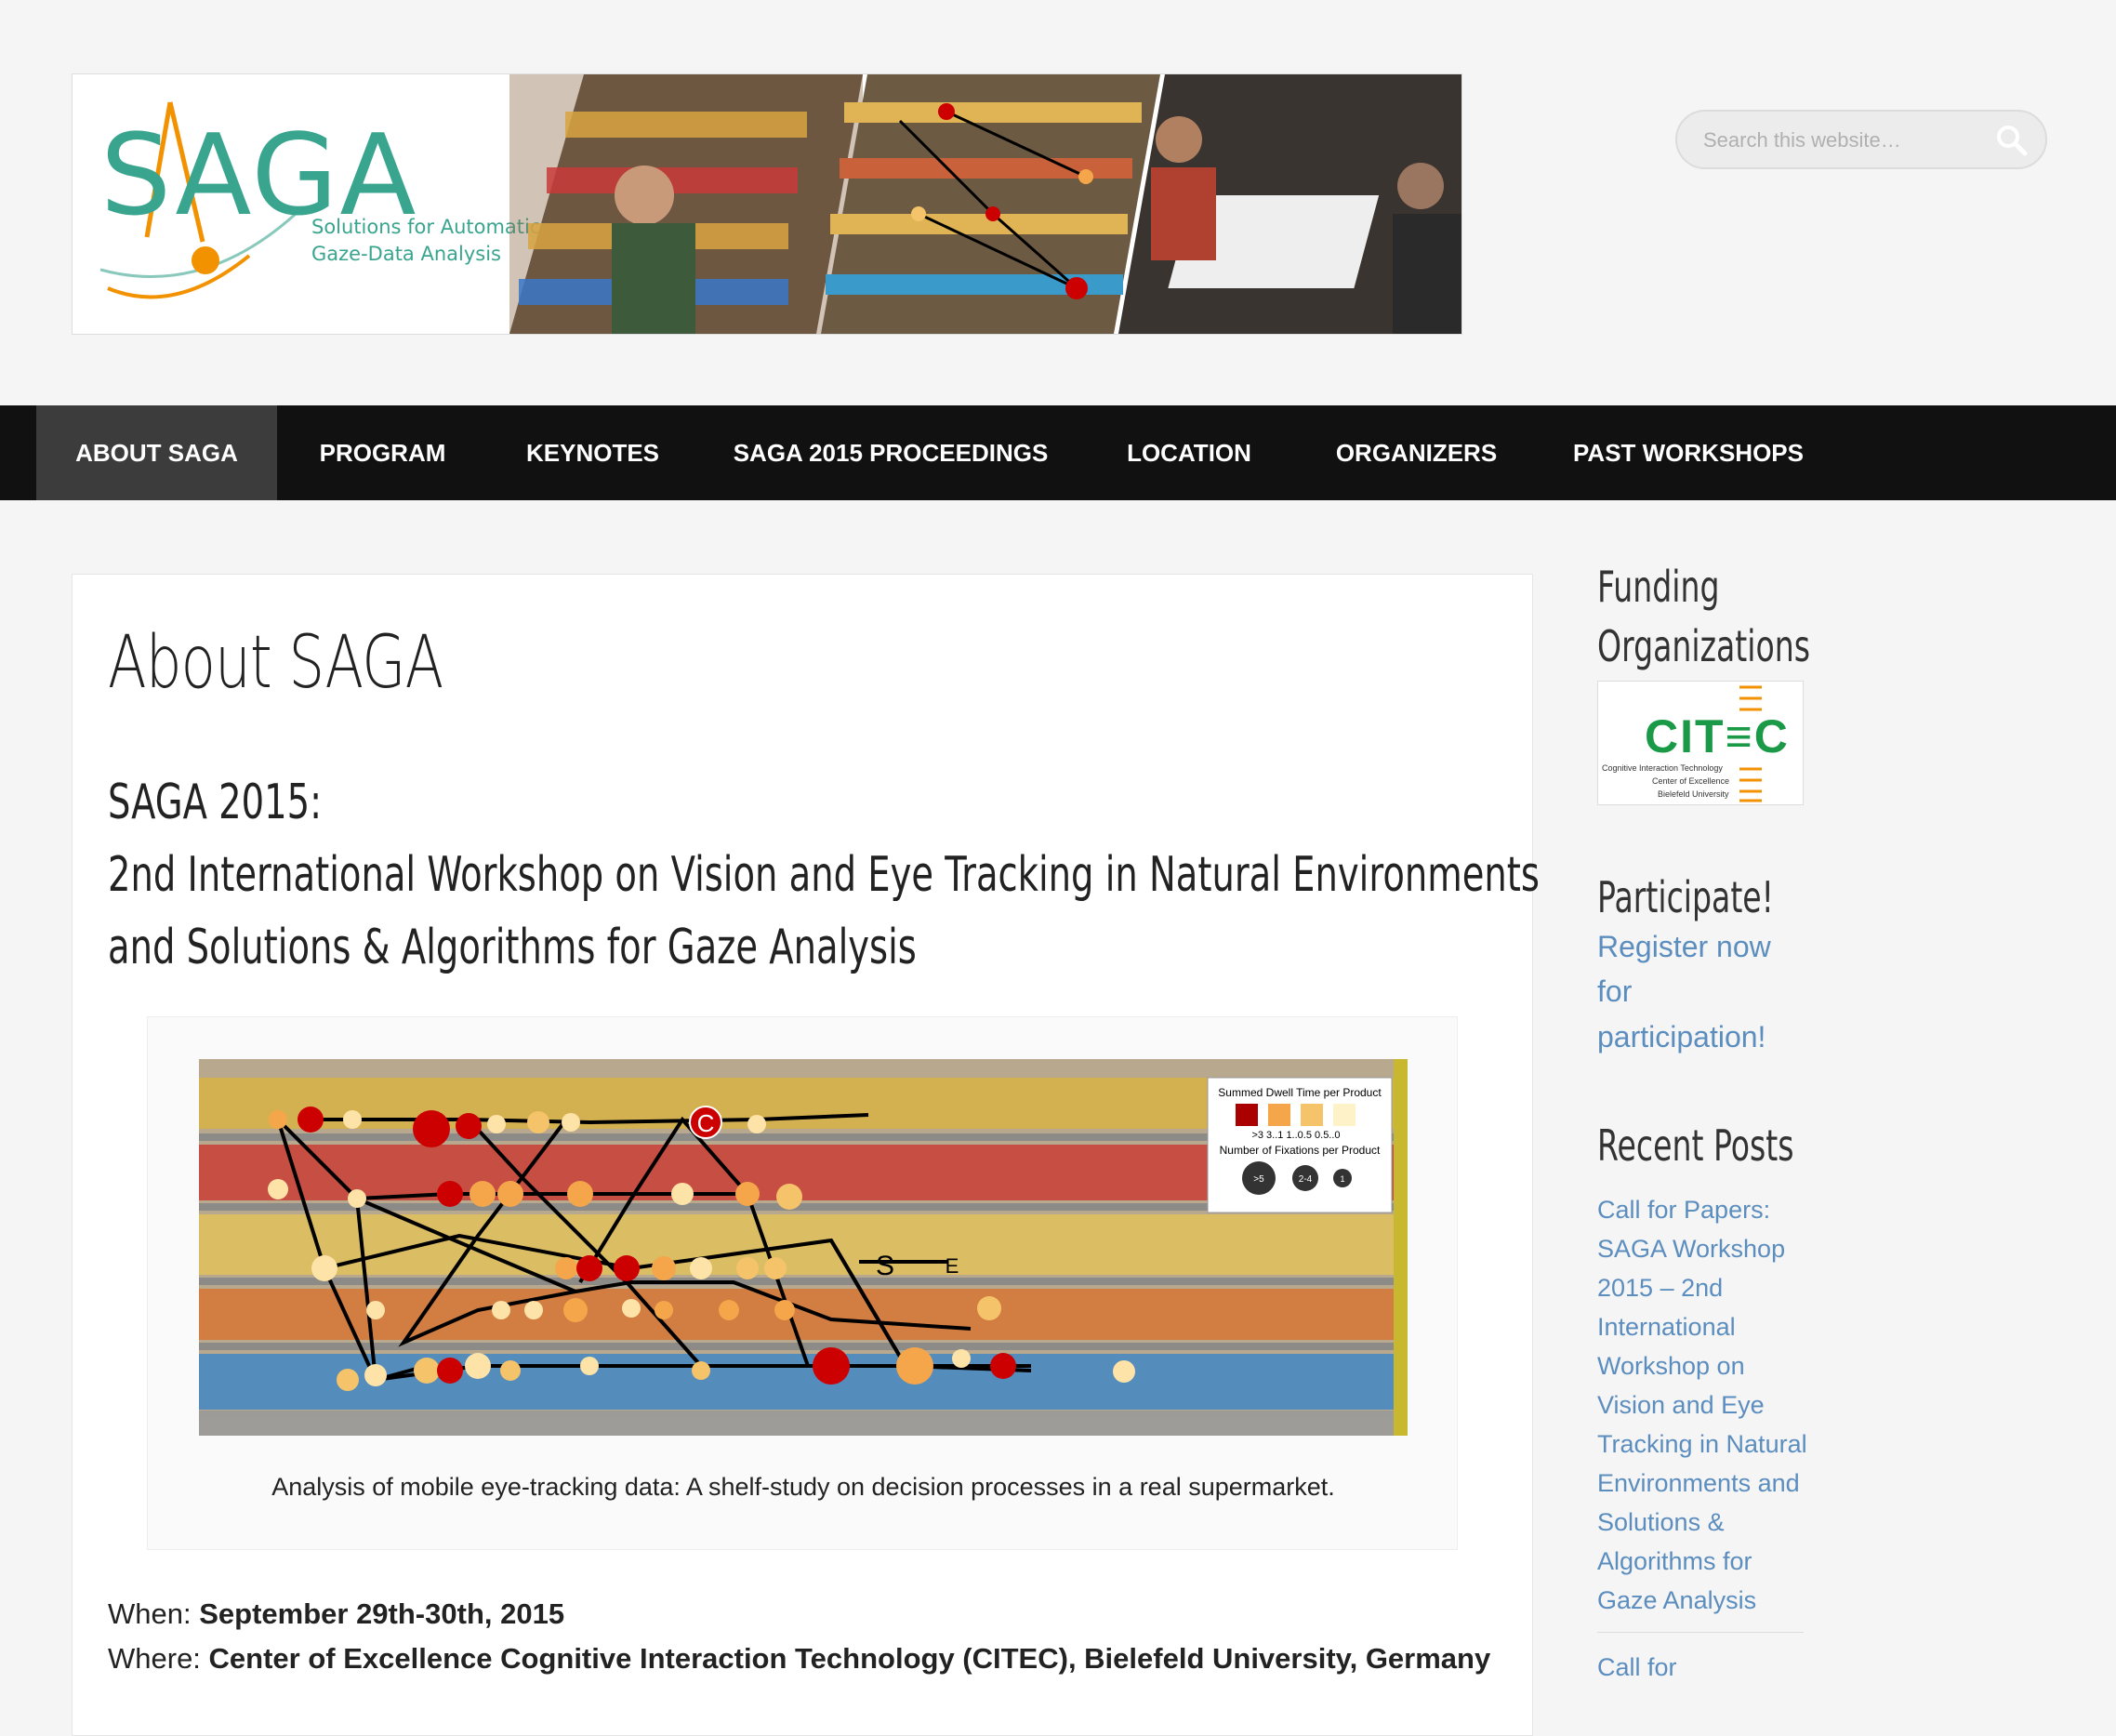 The height and width of the screenshot is (1736, 2116). Describe the element at coordinates (985, 204) in the screenshot. I see `banner-photo-collage` at that location.